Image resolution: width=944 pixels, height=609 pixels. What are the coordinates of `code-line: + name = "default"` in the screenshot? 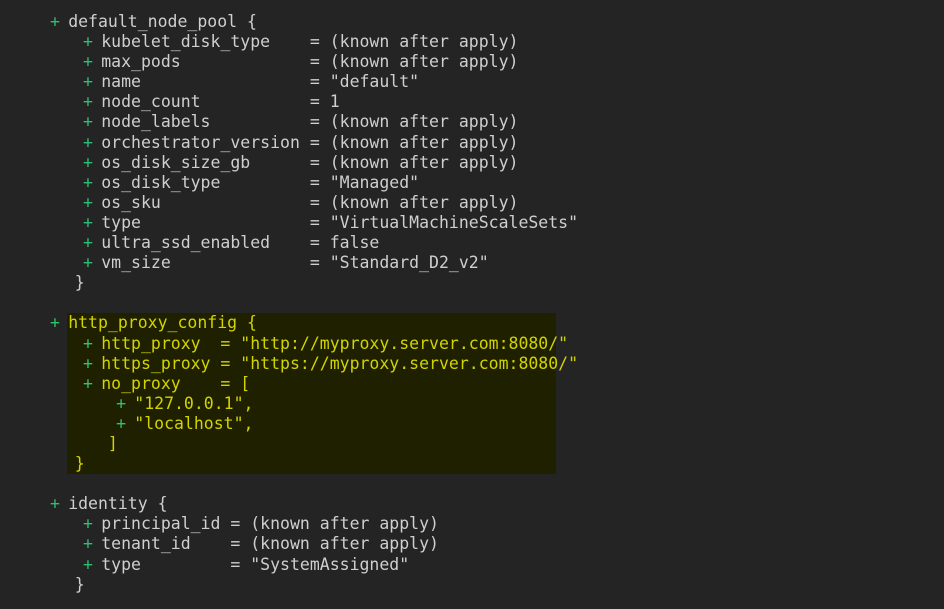 It's located at (472, 82).